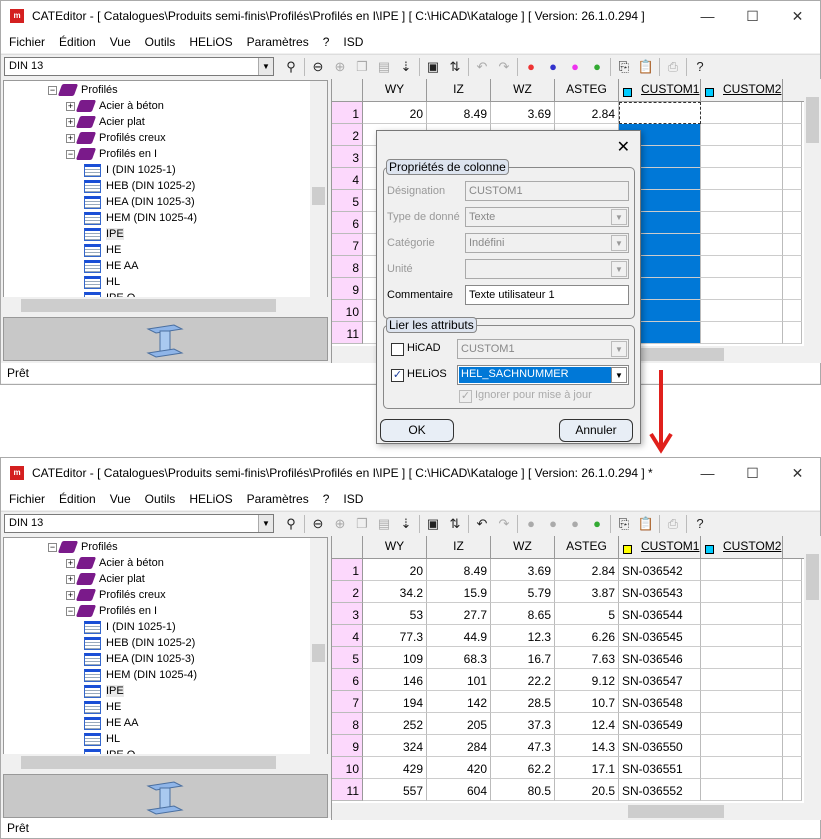 This screenshot has width=821, height=839. What do you see at coordinates (104, 691) in the screenshot?
I see `tree-item: IPE` at bounding box center [104, 691].